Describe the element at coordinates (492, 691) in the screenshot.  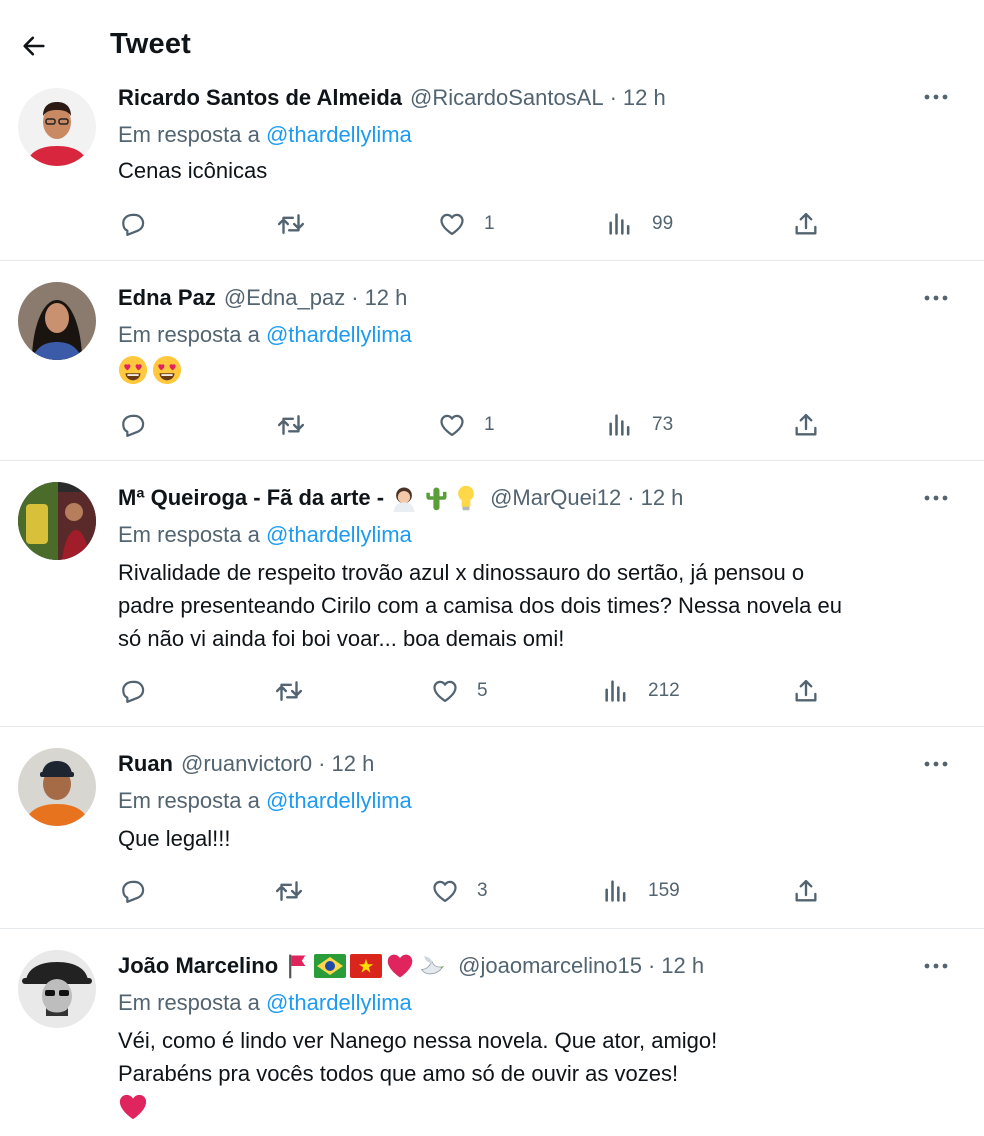
I see `action-bar: 5 212` at that location.